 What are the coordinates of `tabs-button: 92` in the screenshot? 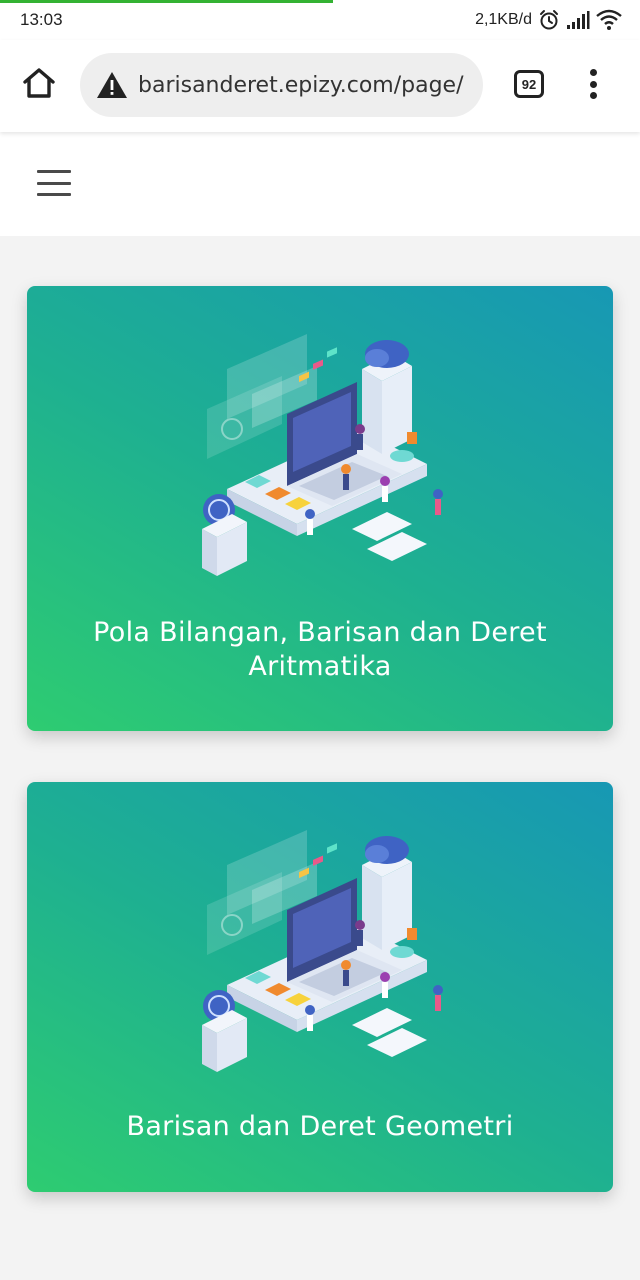 It's located at (529, 84).